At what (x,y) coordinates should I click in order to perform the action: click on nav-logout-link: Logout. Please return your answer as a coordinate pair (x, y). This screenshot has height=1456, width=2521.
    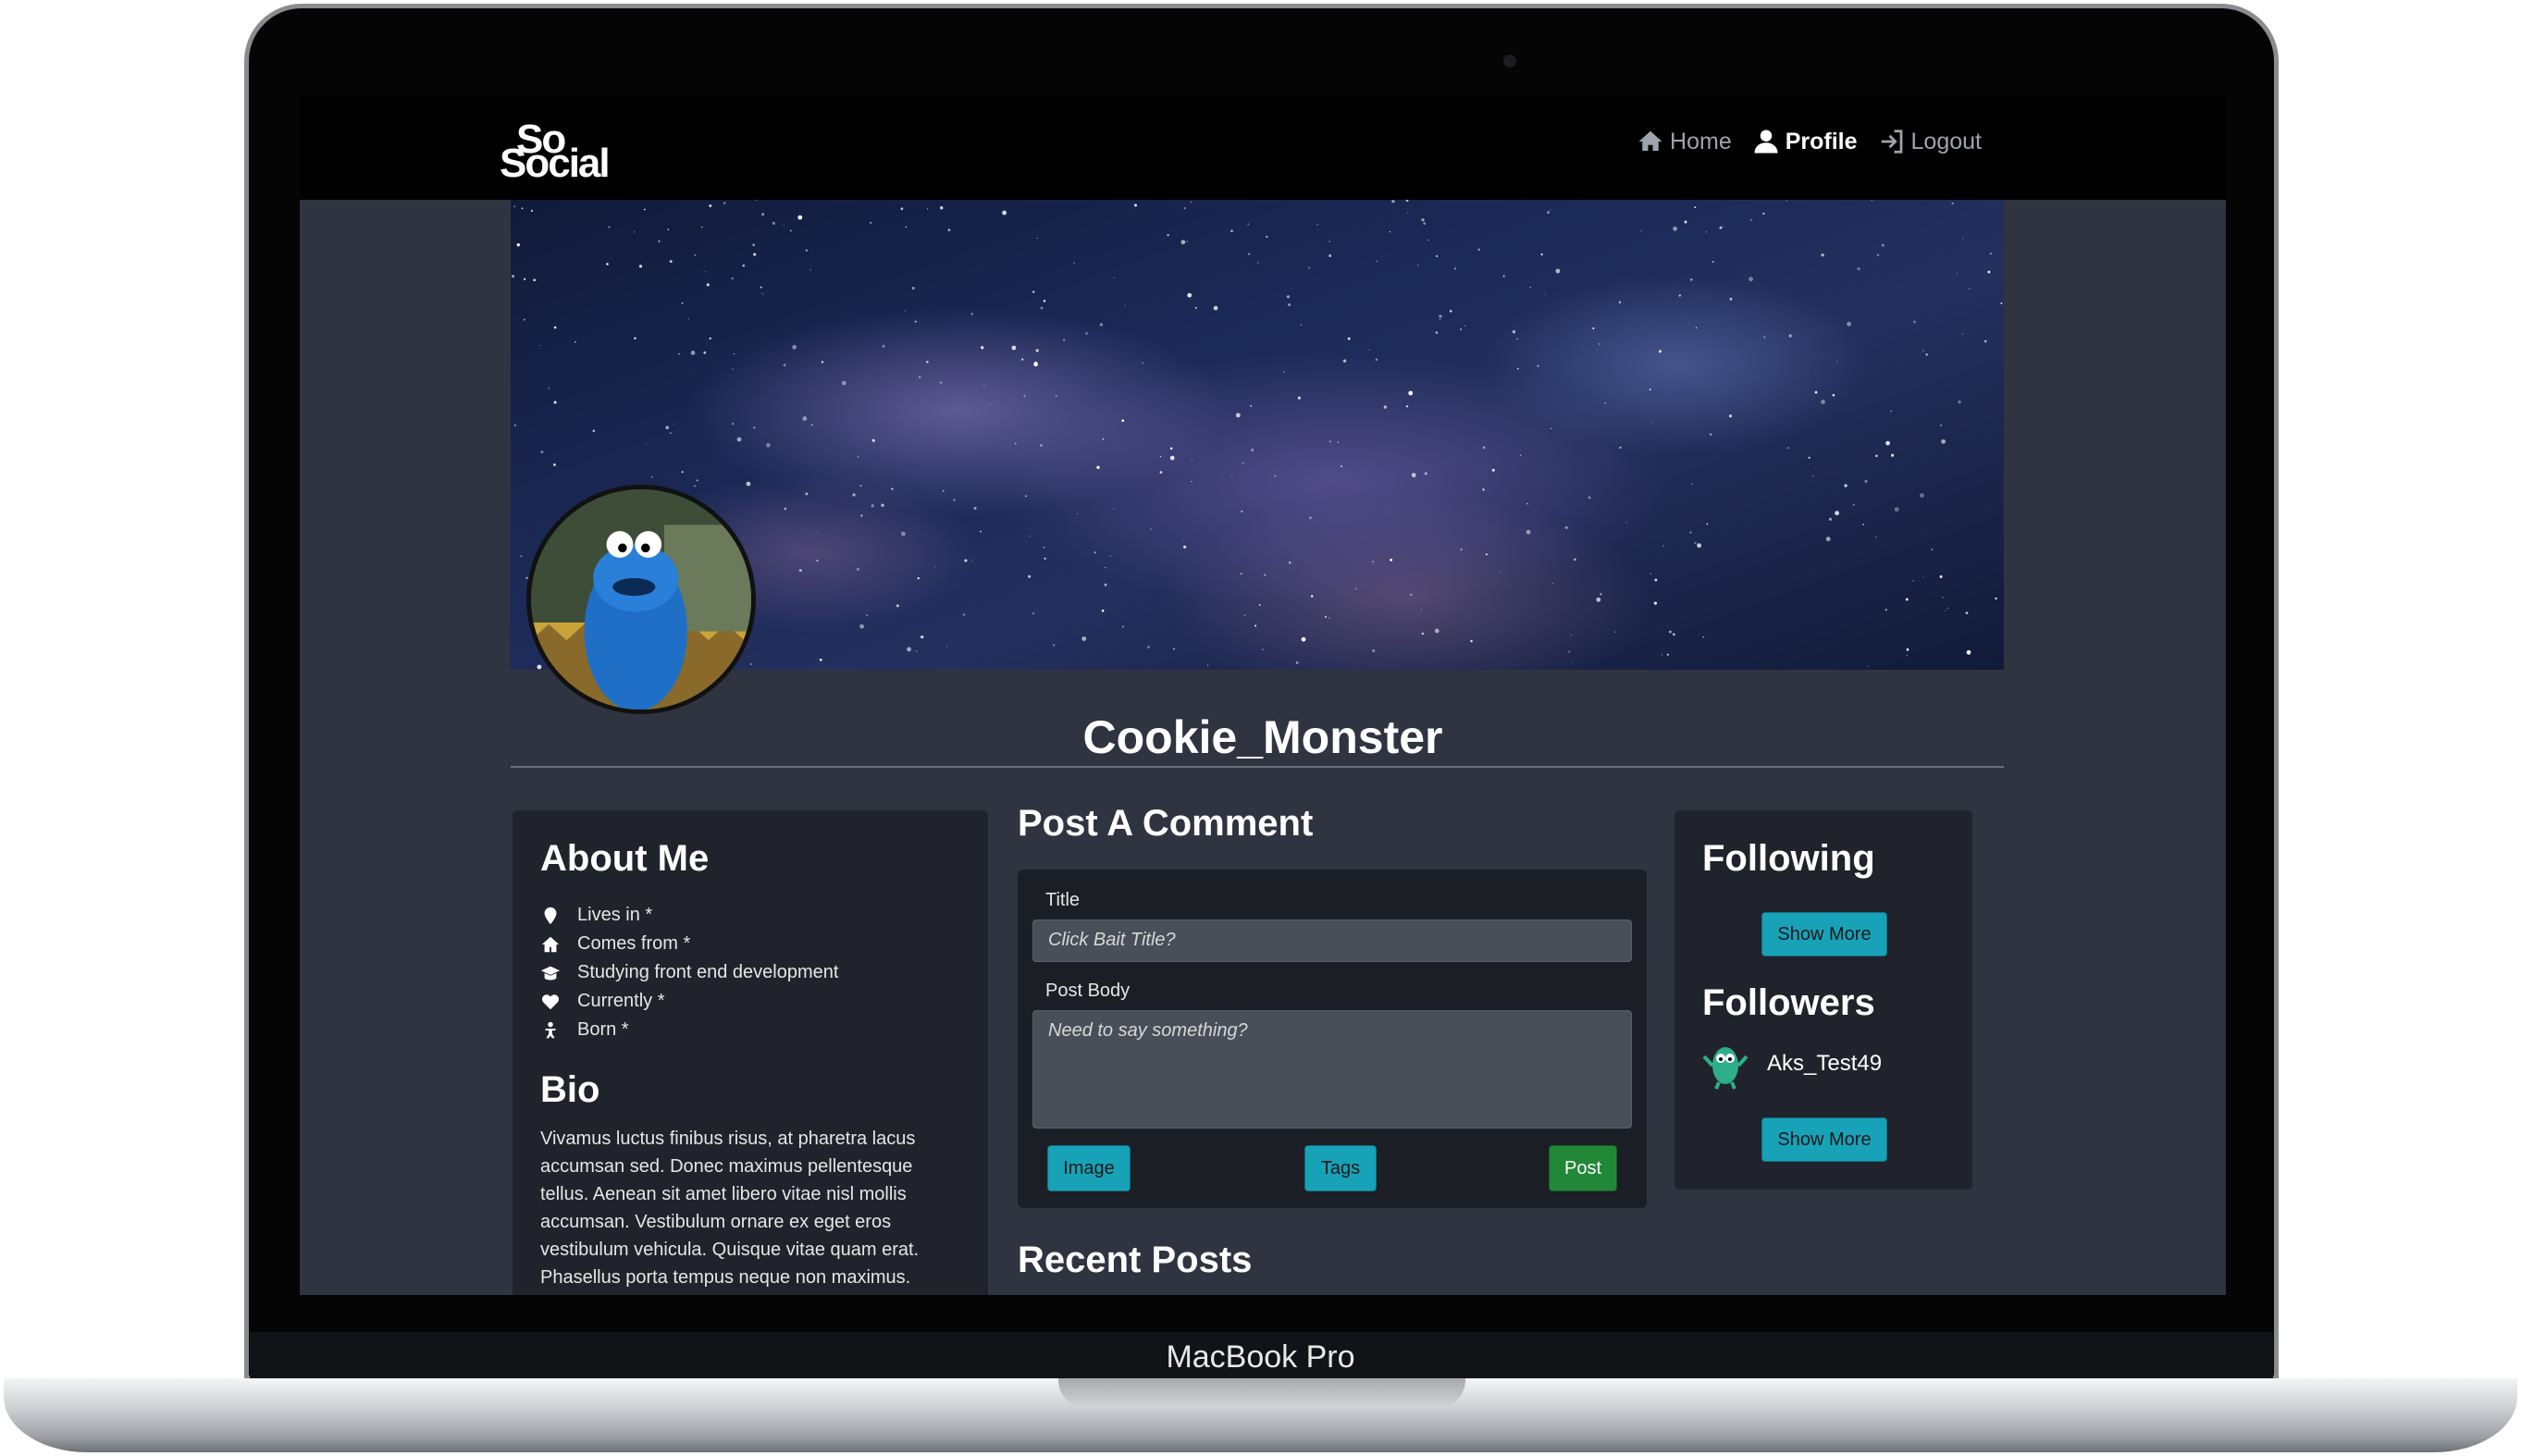
    Looking at the image, I should click on (1930, 141).